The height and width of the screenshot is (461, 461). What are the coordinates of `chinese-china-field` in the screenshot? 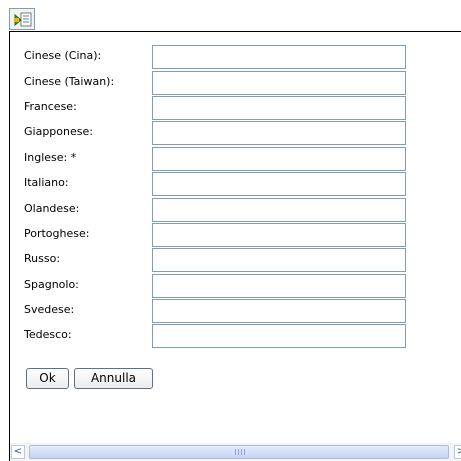 It's located at (279, 57).